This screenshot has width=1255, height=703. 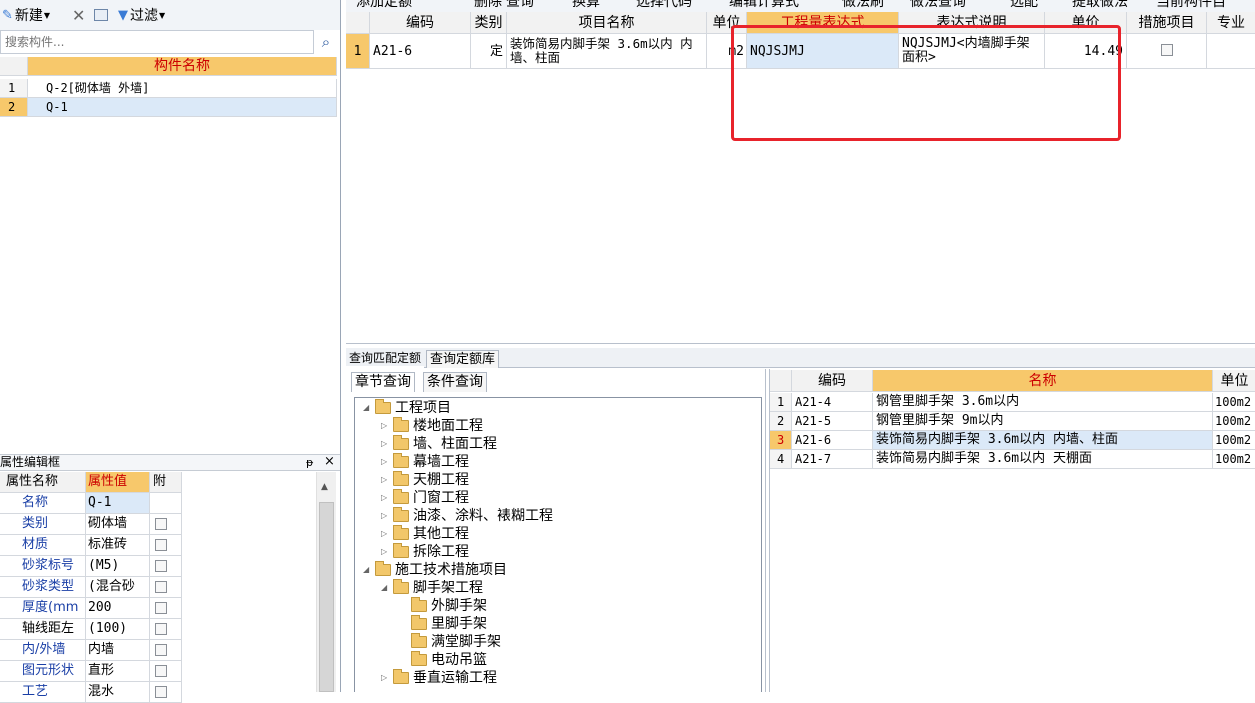 I want to click on property-row: 名称 Q-1, so click(x=91, y=503).